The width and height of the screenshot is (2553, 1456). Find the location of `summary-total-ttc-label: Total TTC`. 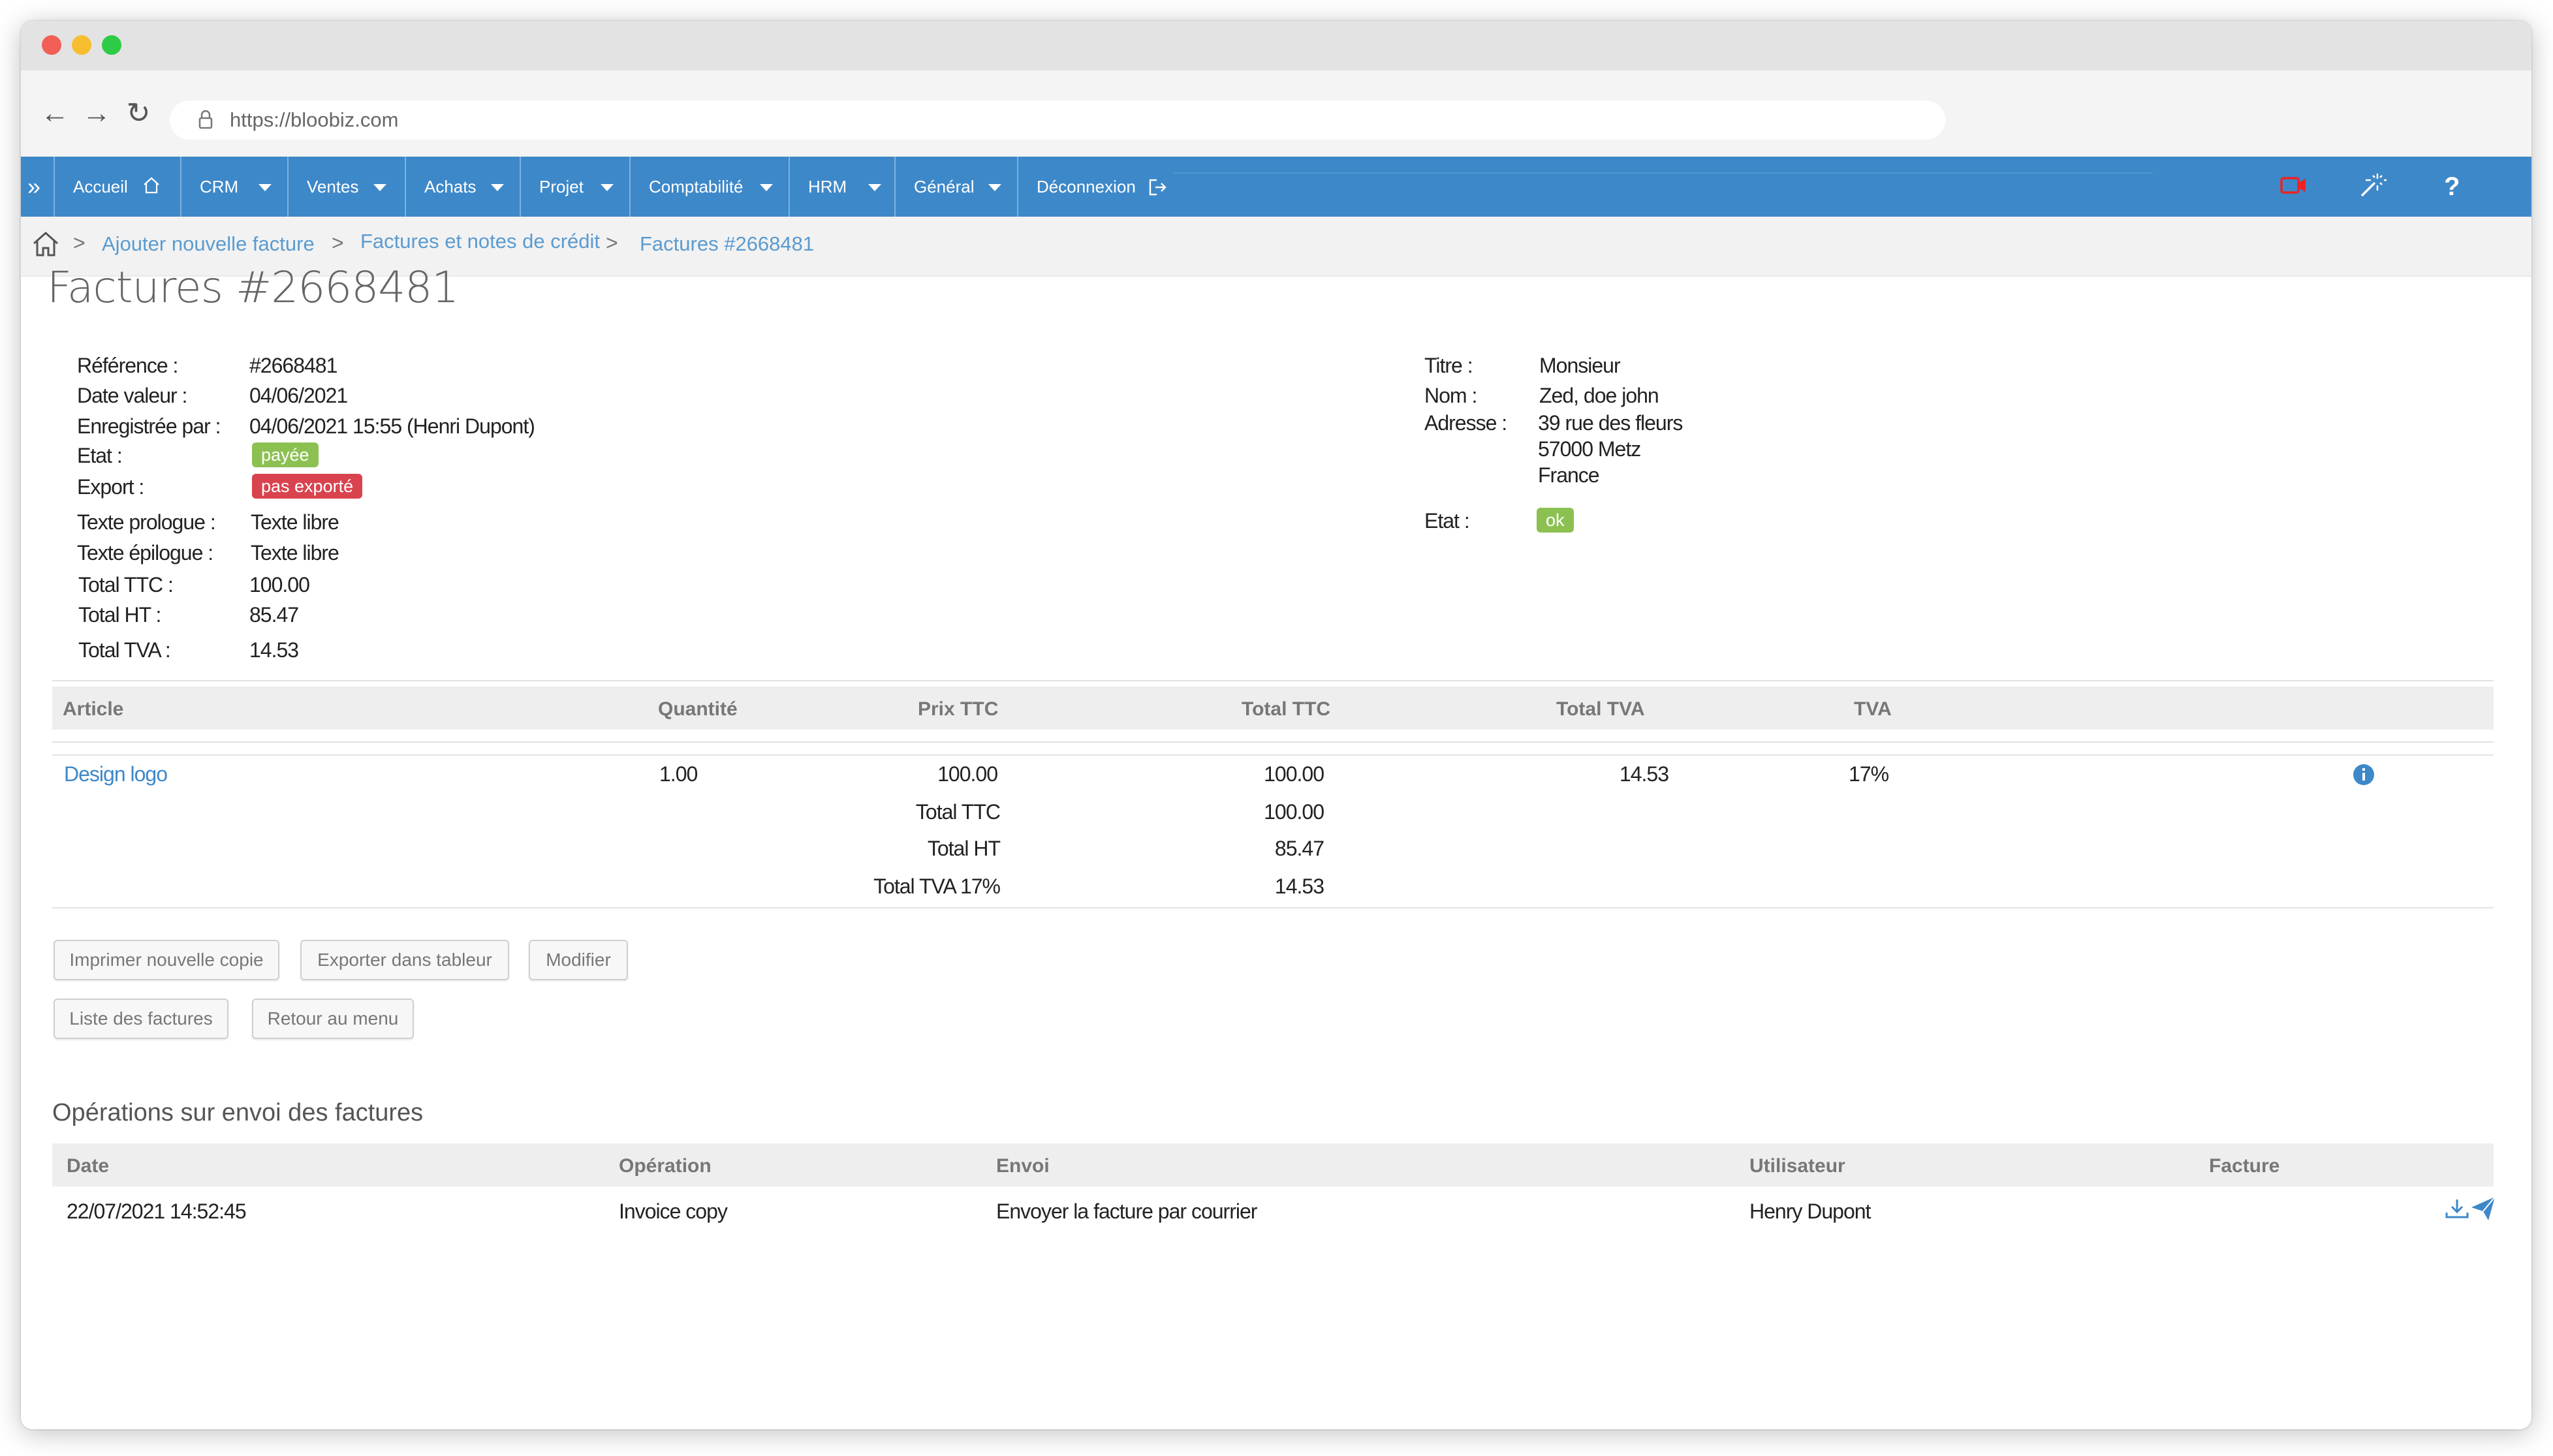

summary-total-ttc-label: Total TTC is located at coordinates (958, 812).